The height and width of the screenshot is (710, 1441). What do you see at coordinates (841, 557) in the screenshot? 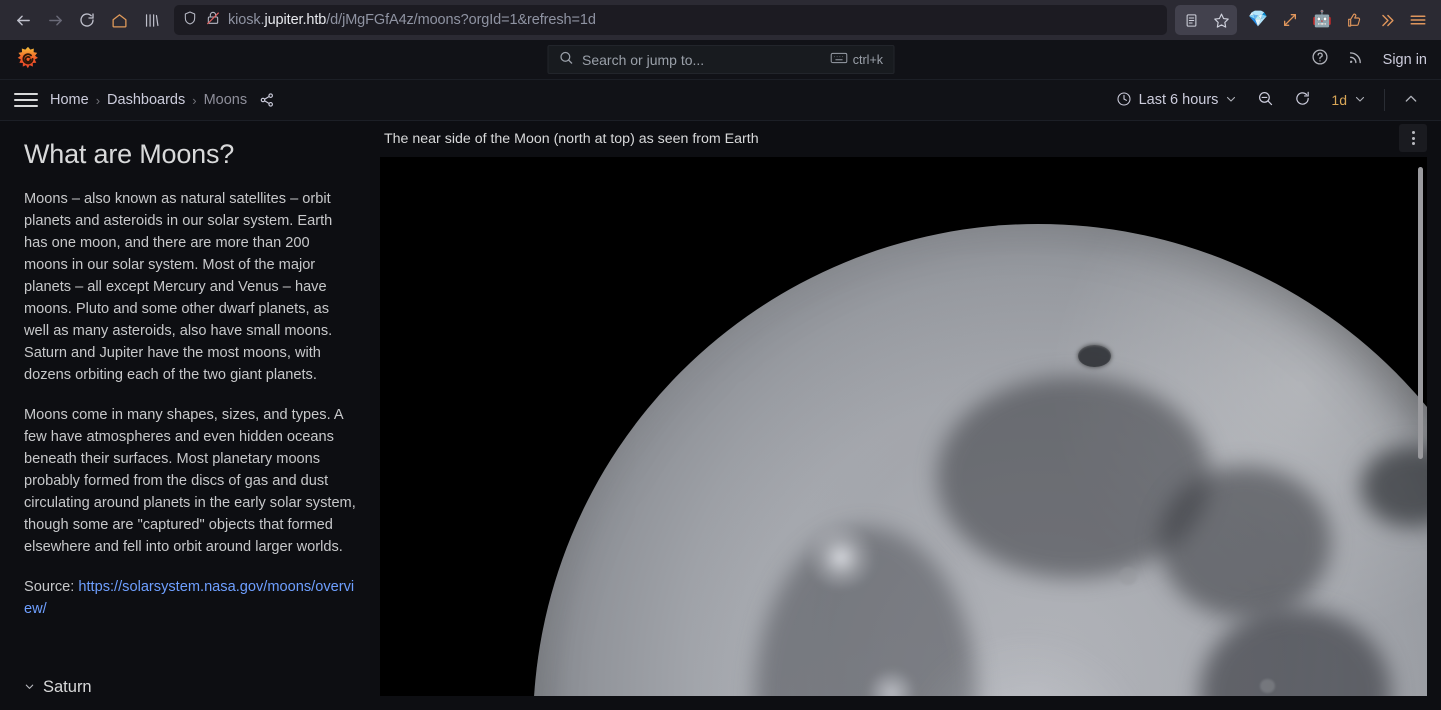
I see `aristarchus-bright-spot` at bounding box center [841, 557].